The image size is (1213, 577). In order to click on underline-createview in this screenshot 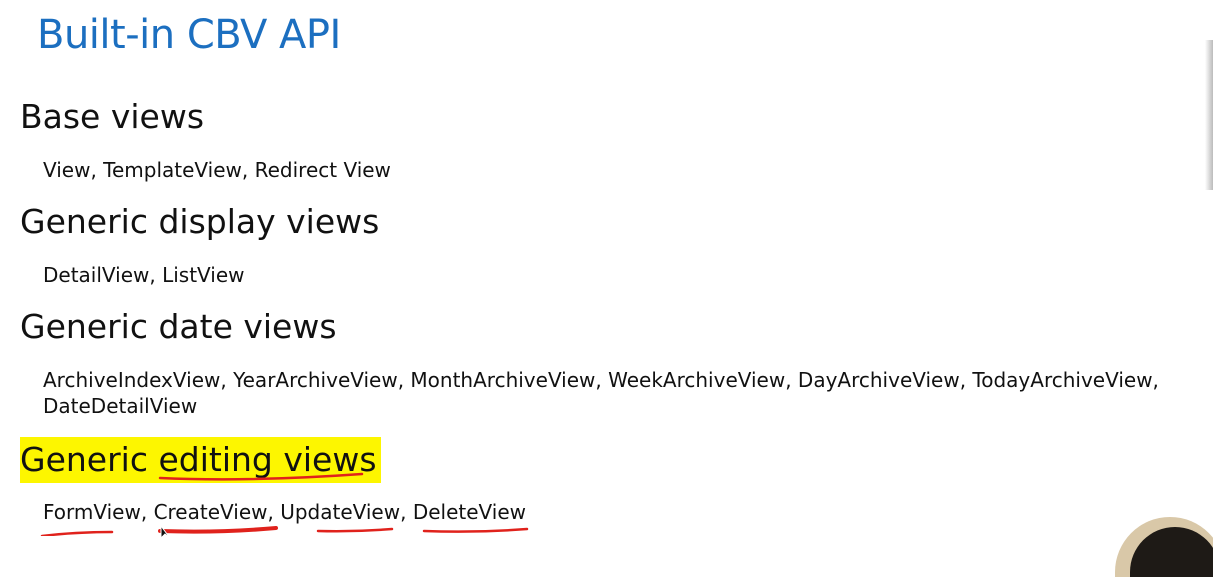, I will do `click(218, 530)`.